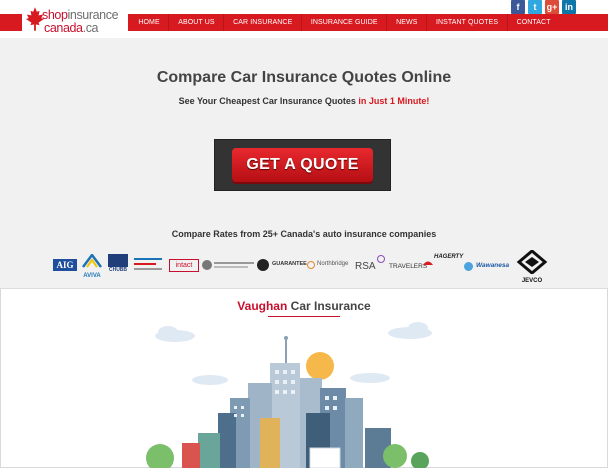  What do you see at coordinates (150, 265) in the screenshot?
I see `insurer-economical` at bounding box center [150, 265].